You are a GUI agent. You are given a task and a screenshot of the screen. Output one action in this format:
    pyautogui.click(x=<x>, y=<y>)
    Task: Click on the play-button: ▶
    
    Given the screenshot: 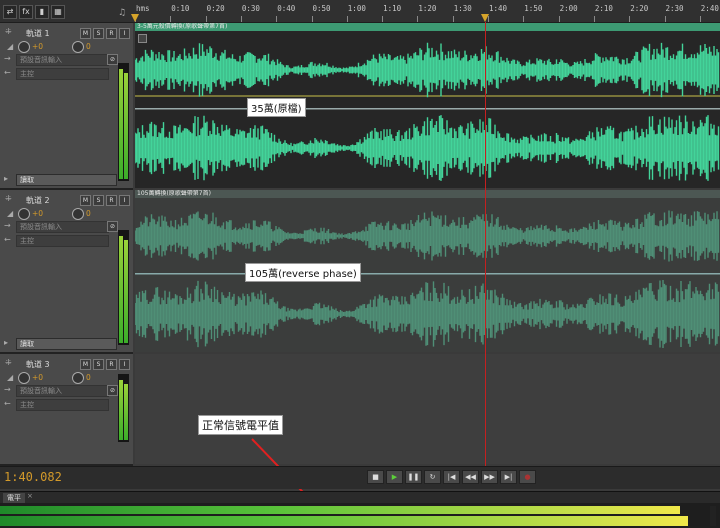 What is the action you would take?
    pyautogui.click(x=394, y=477)
    